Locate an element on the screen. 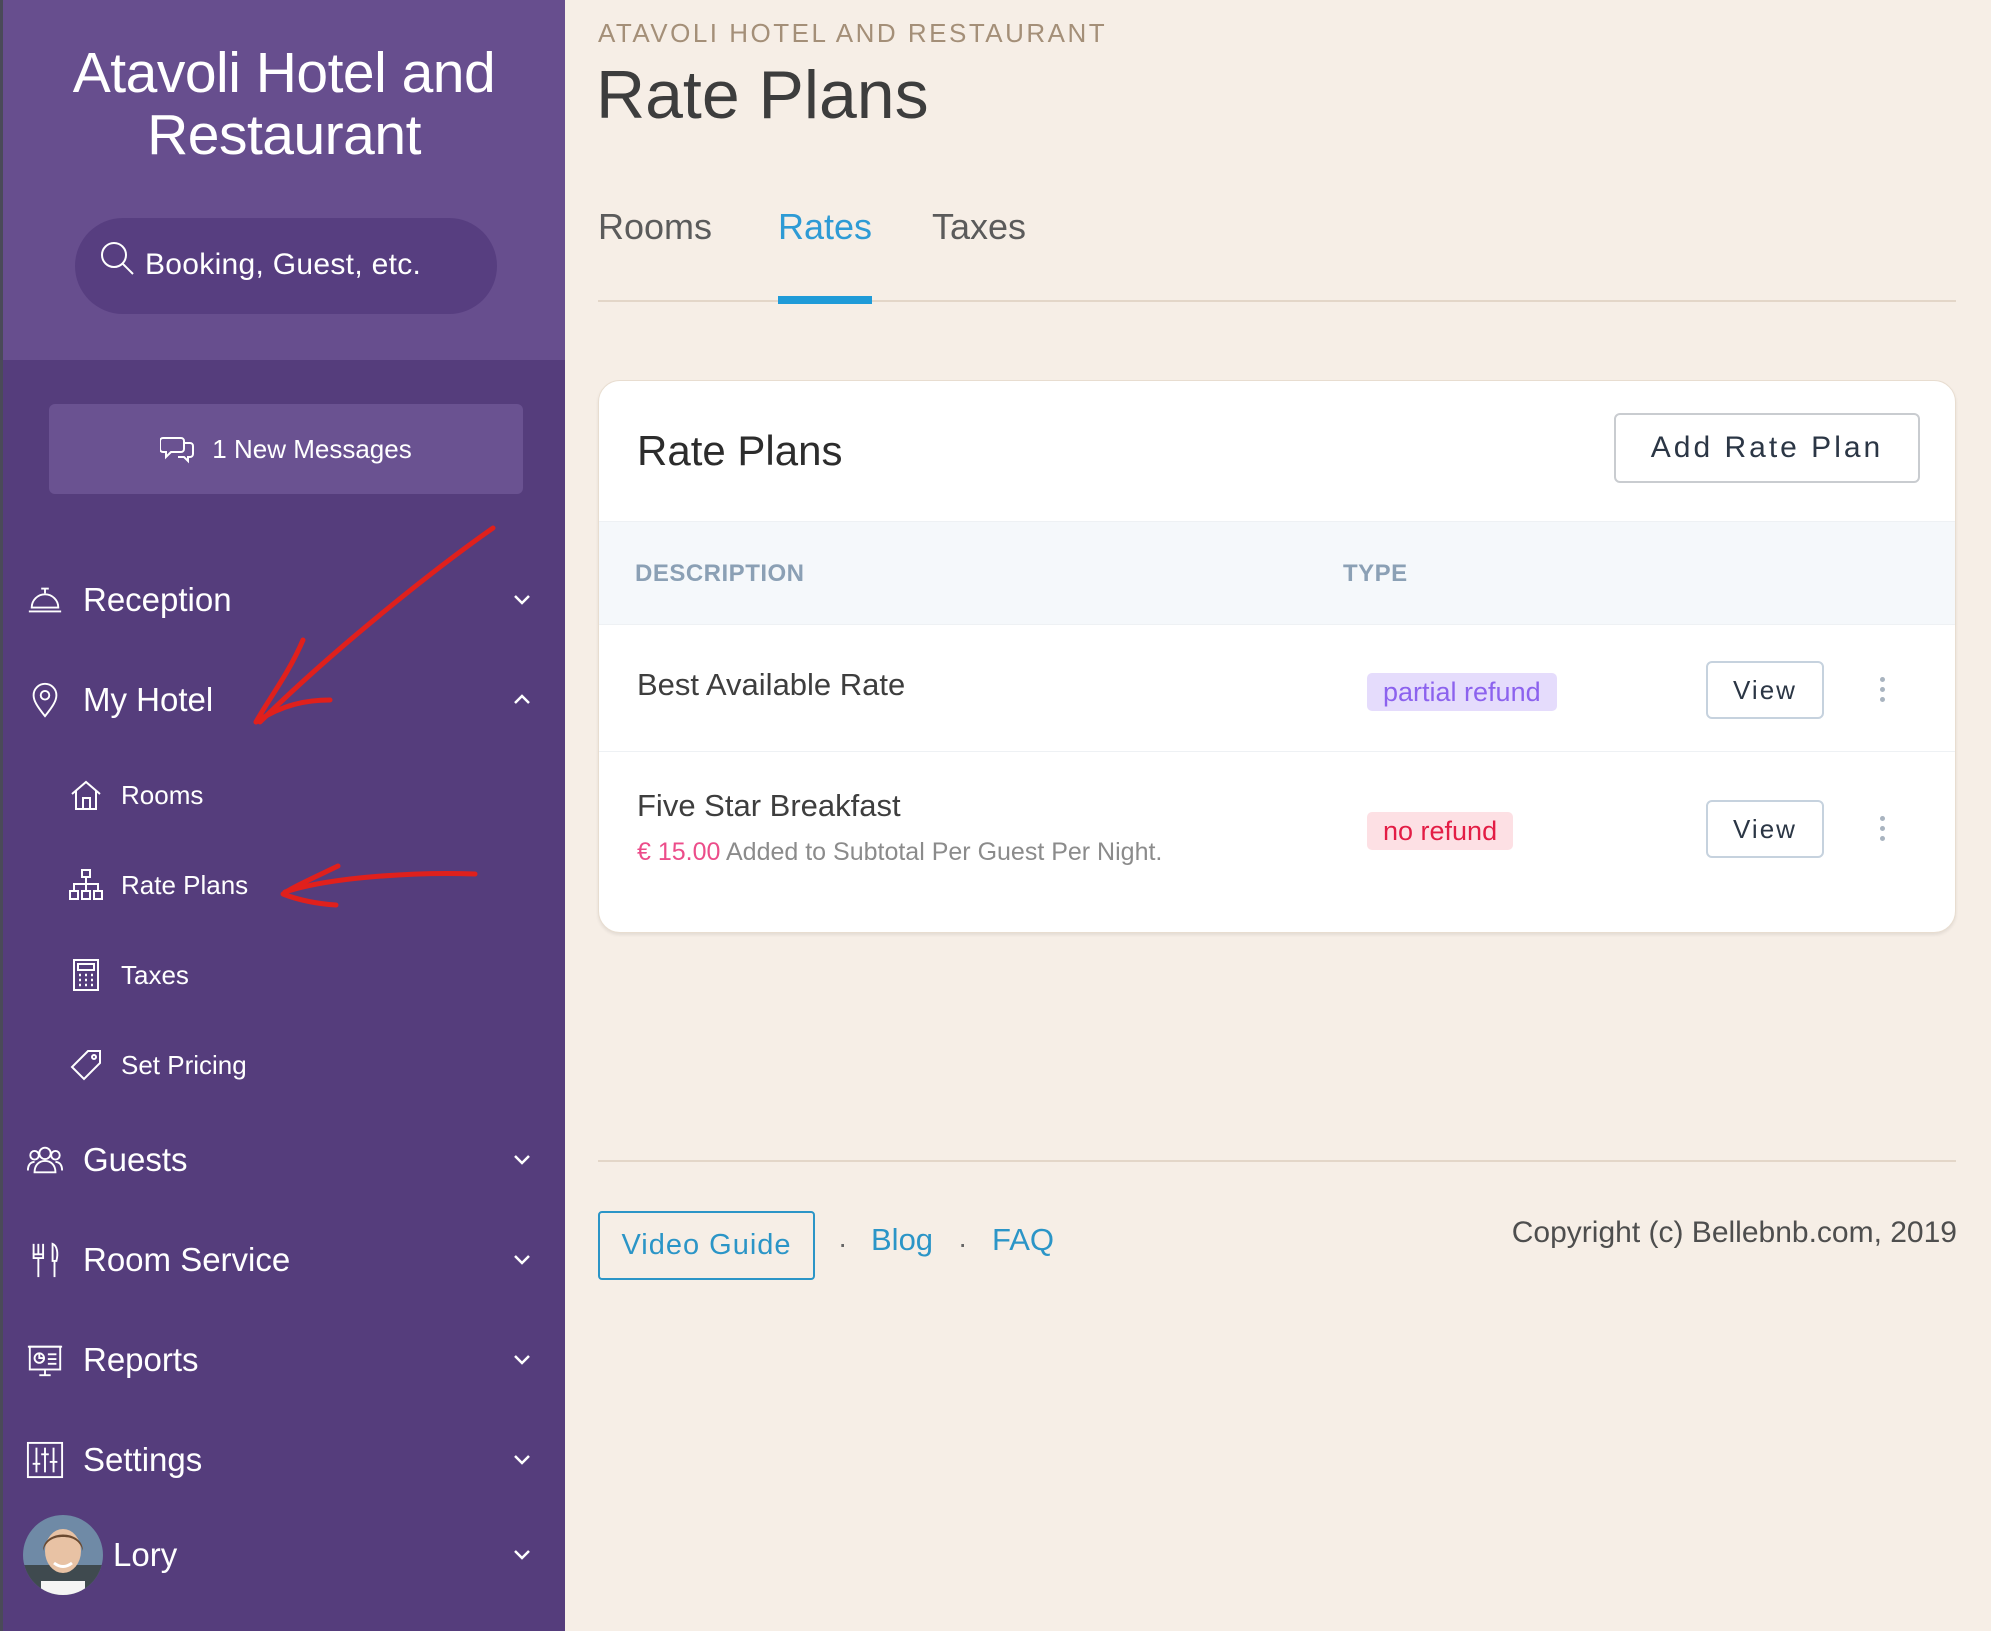  nav-reception: Reception is located at coordinates (280, 600).